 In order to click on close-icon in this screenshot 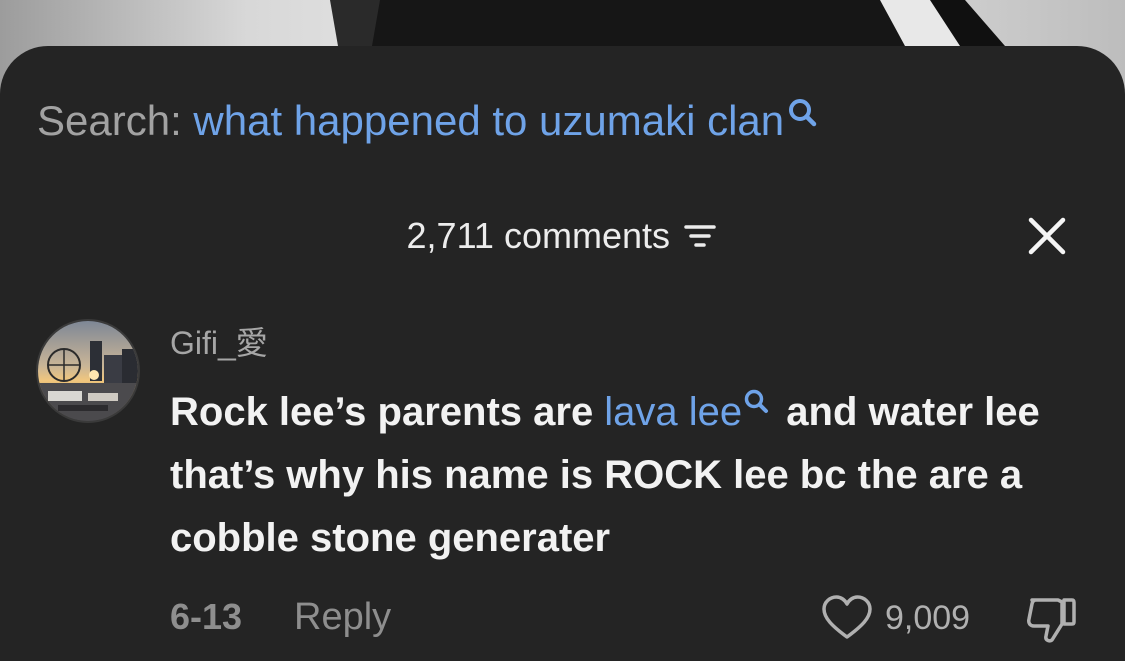, I will do `click(1047, 236)`.